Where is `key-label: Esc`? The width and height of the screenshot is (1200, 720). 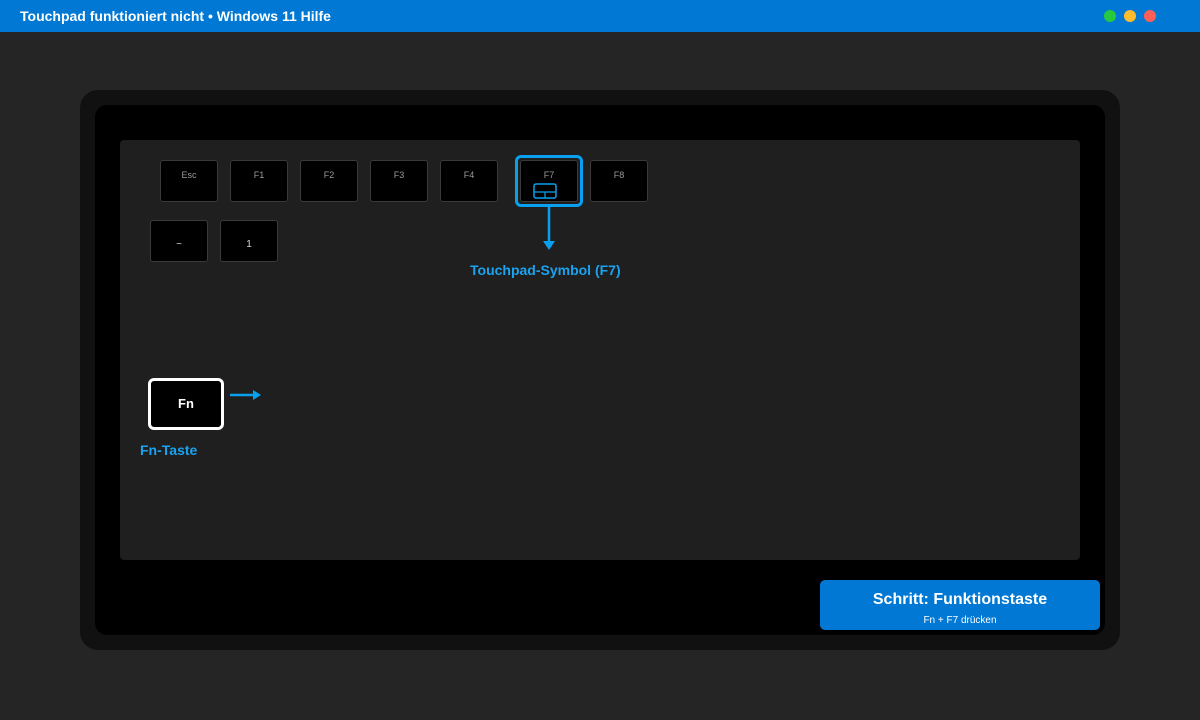
key-label: Esc is located at coordinates (189, 175).